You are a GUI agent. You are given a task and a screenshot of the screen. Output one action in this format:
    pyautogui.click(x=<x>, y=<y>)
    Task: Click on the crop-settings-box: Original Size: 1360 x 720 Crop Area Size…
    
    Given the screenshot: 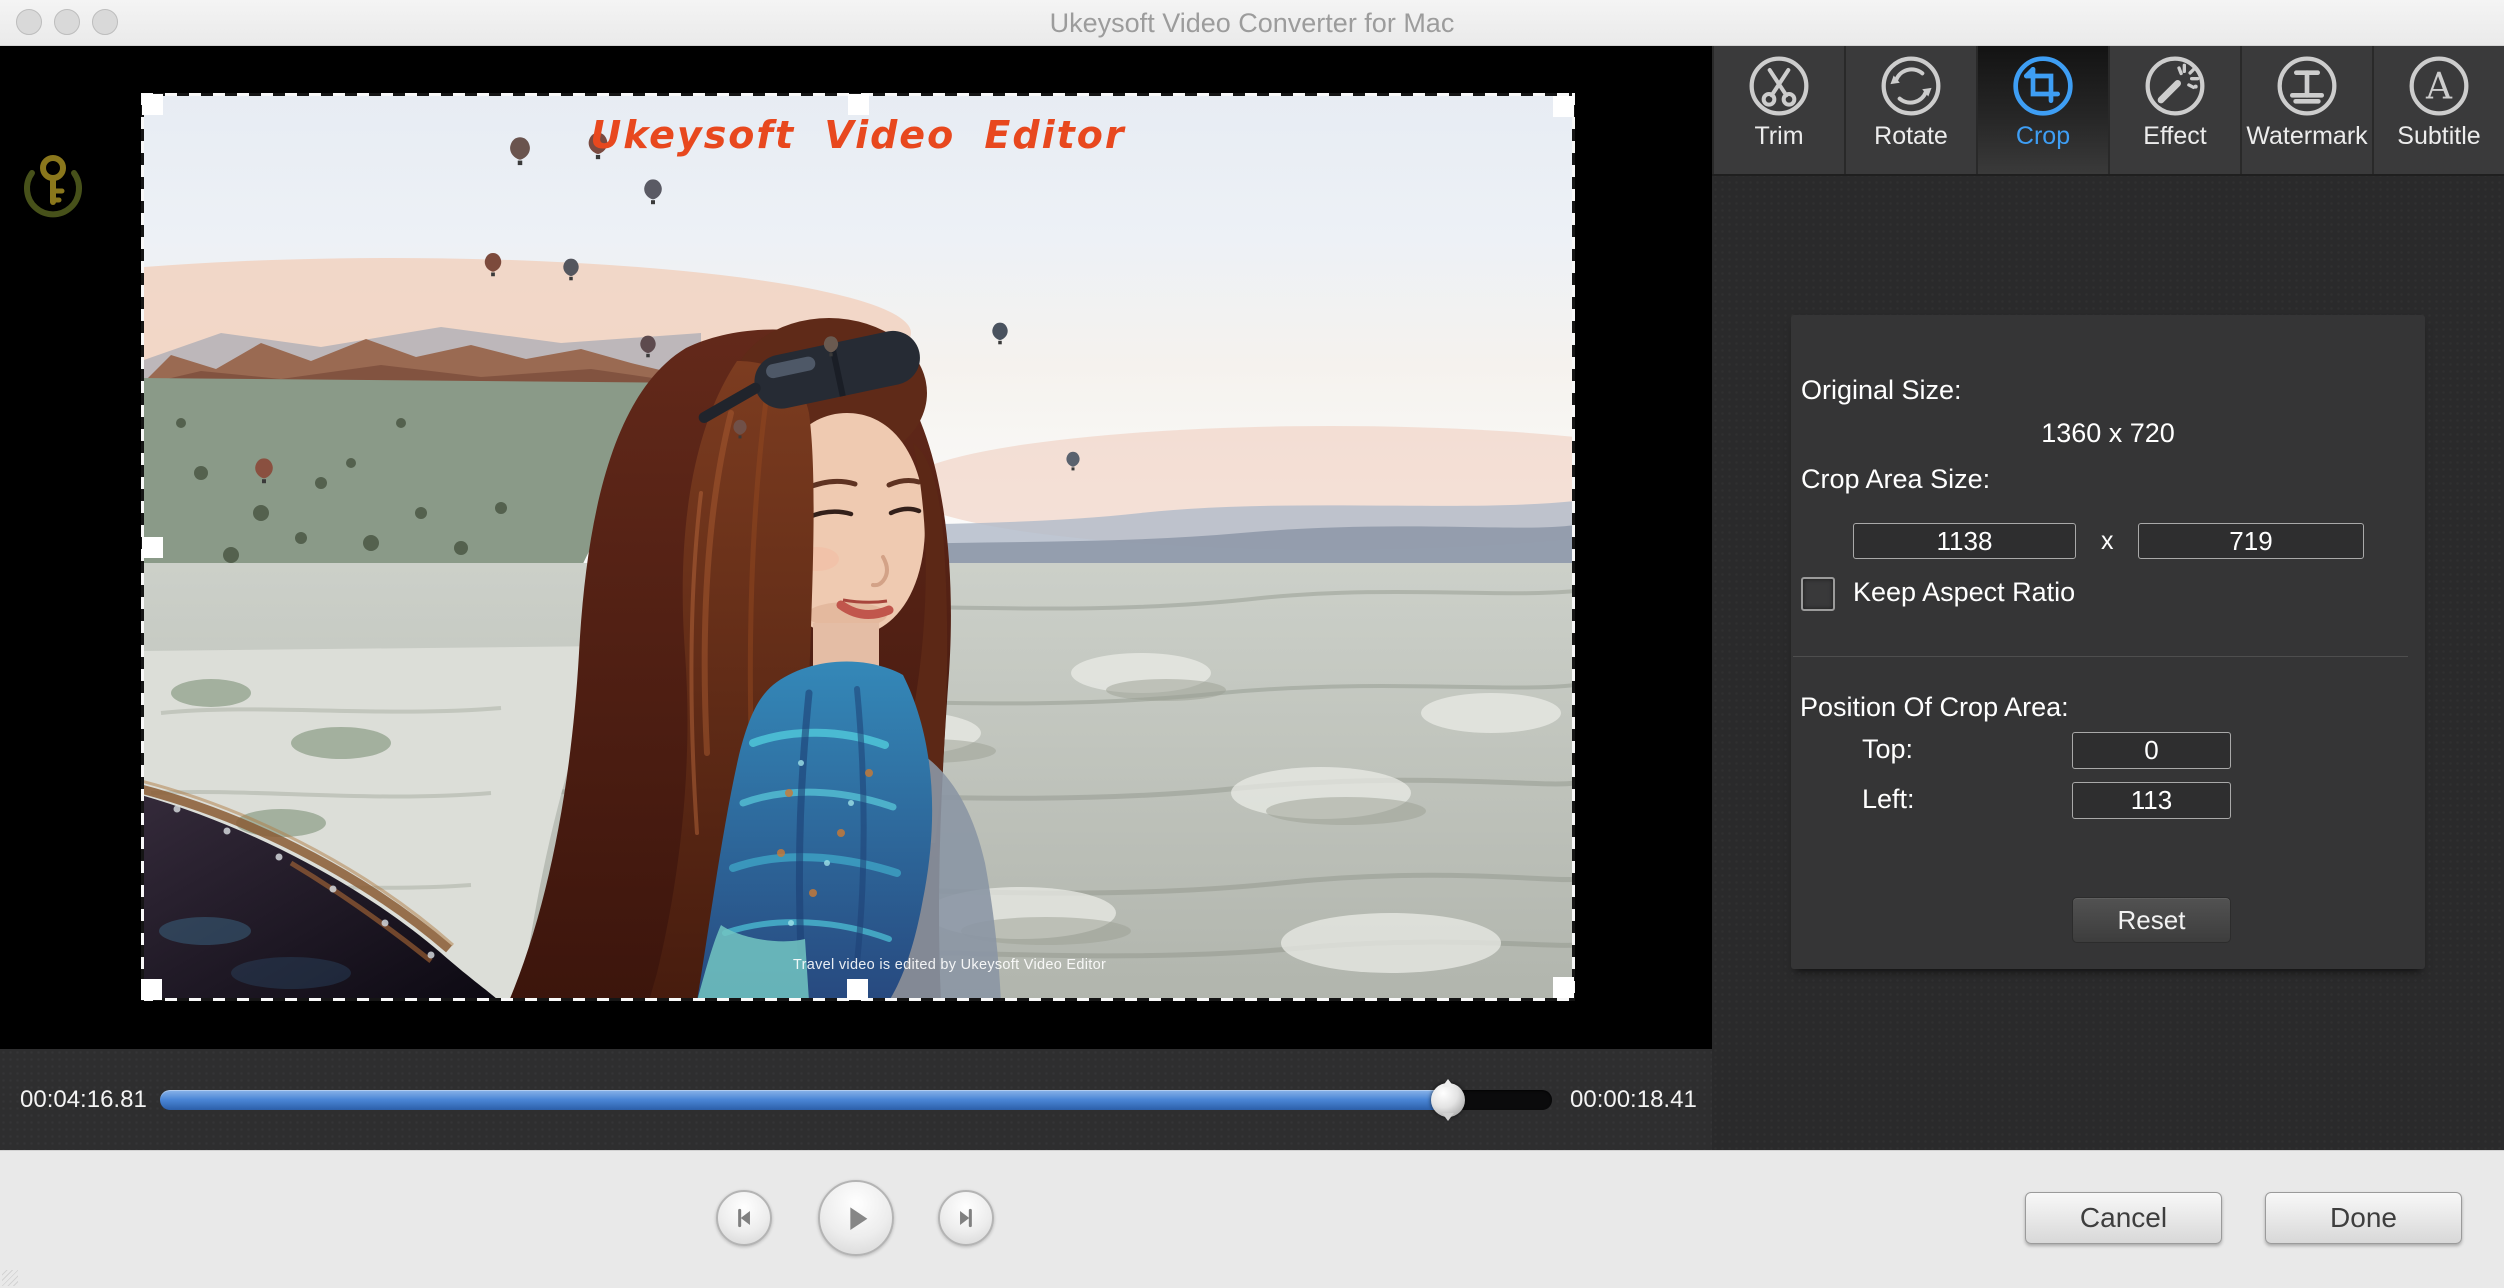 What is the action you would take?
    pyautogui.click(x=2108, y=642)
    